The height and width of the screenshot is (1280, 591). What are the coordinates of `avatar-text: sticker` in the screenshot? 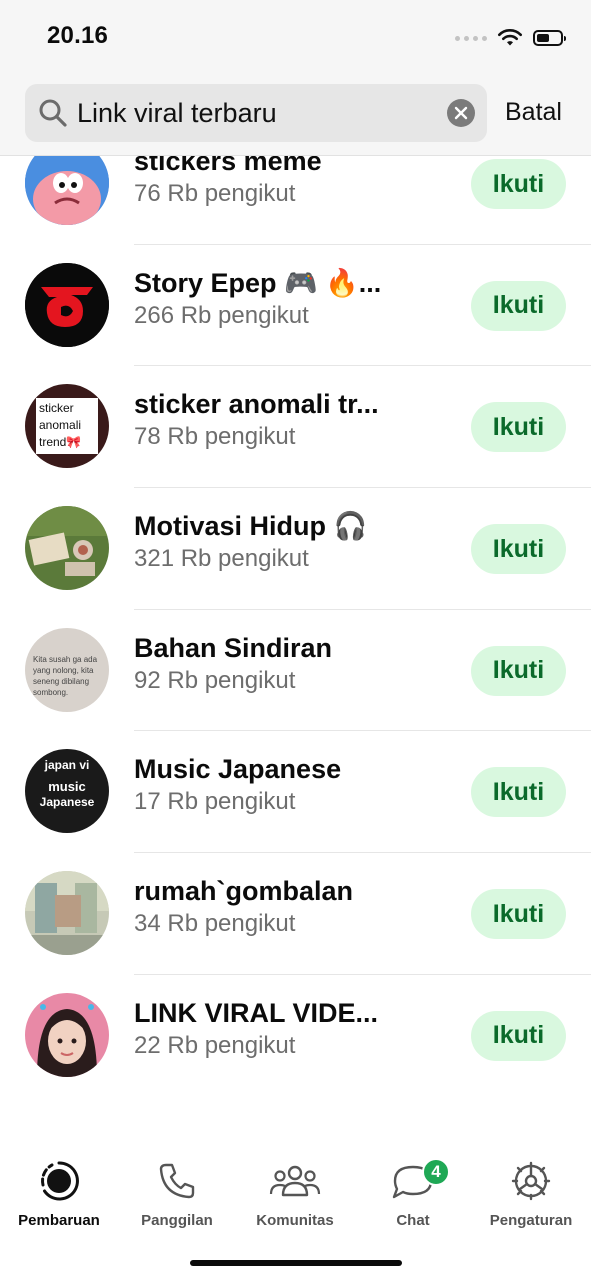 It's located at (56, 408).